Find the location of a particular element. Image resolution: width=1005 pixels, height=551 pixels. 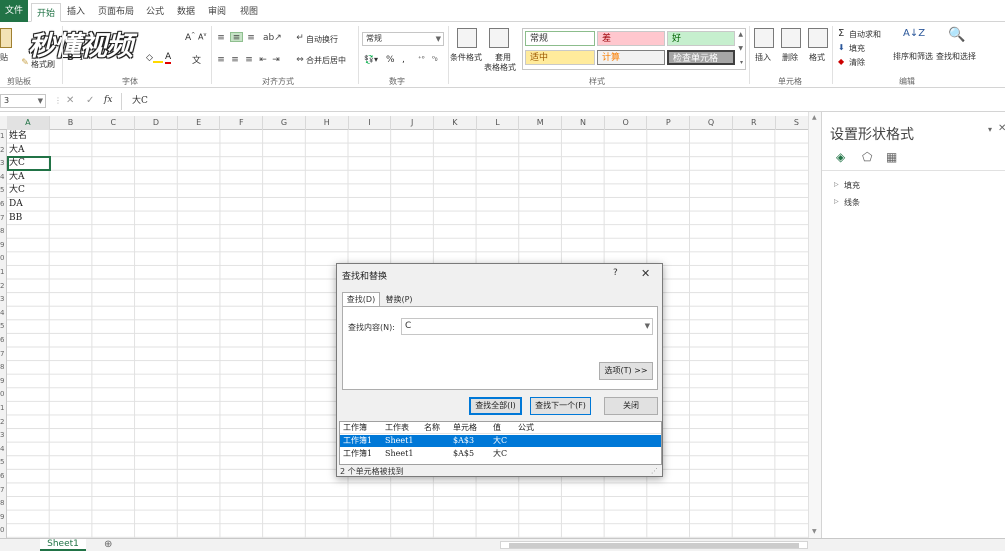

comma-icon: , is located at coordinates (403, 60).